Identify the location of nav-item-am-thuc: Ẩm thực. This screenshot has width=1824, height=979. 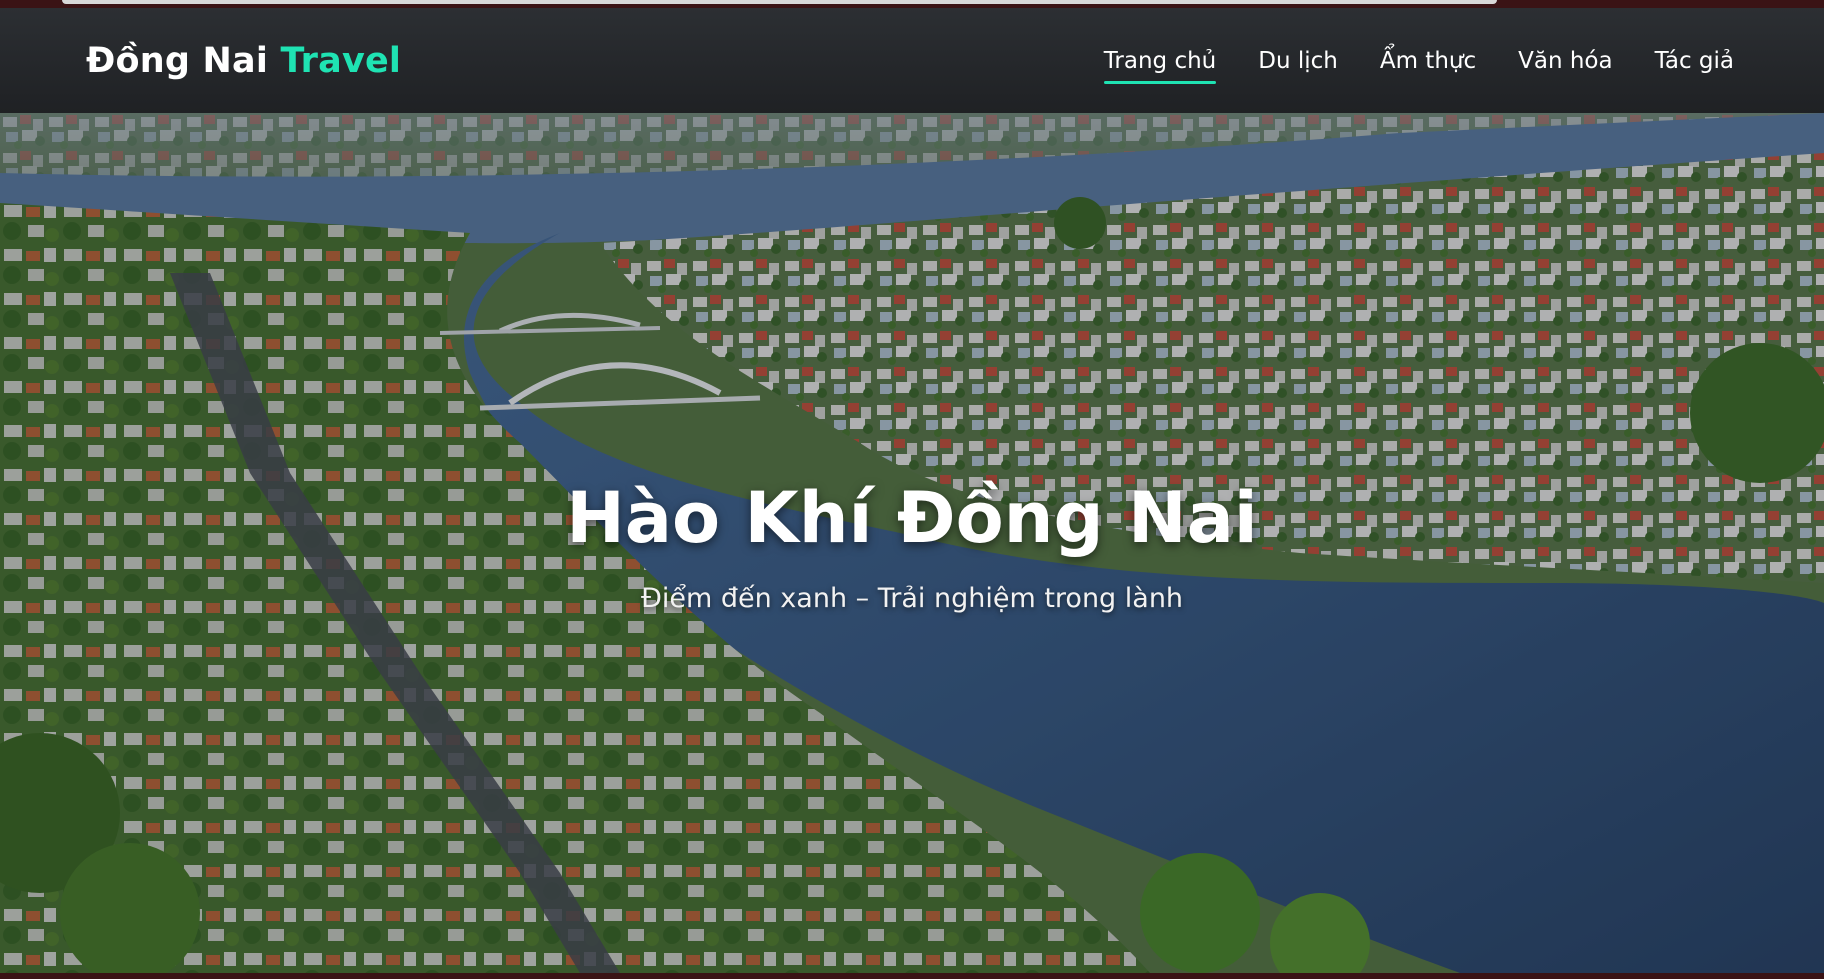
(1428, 61).